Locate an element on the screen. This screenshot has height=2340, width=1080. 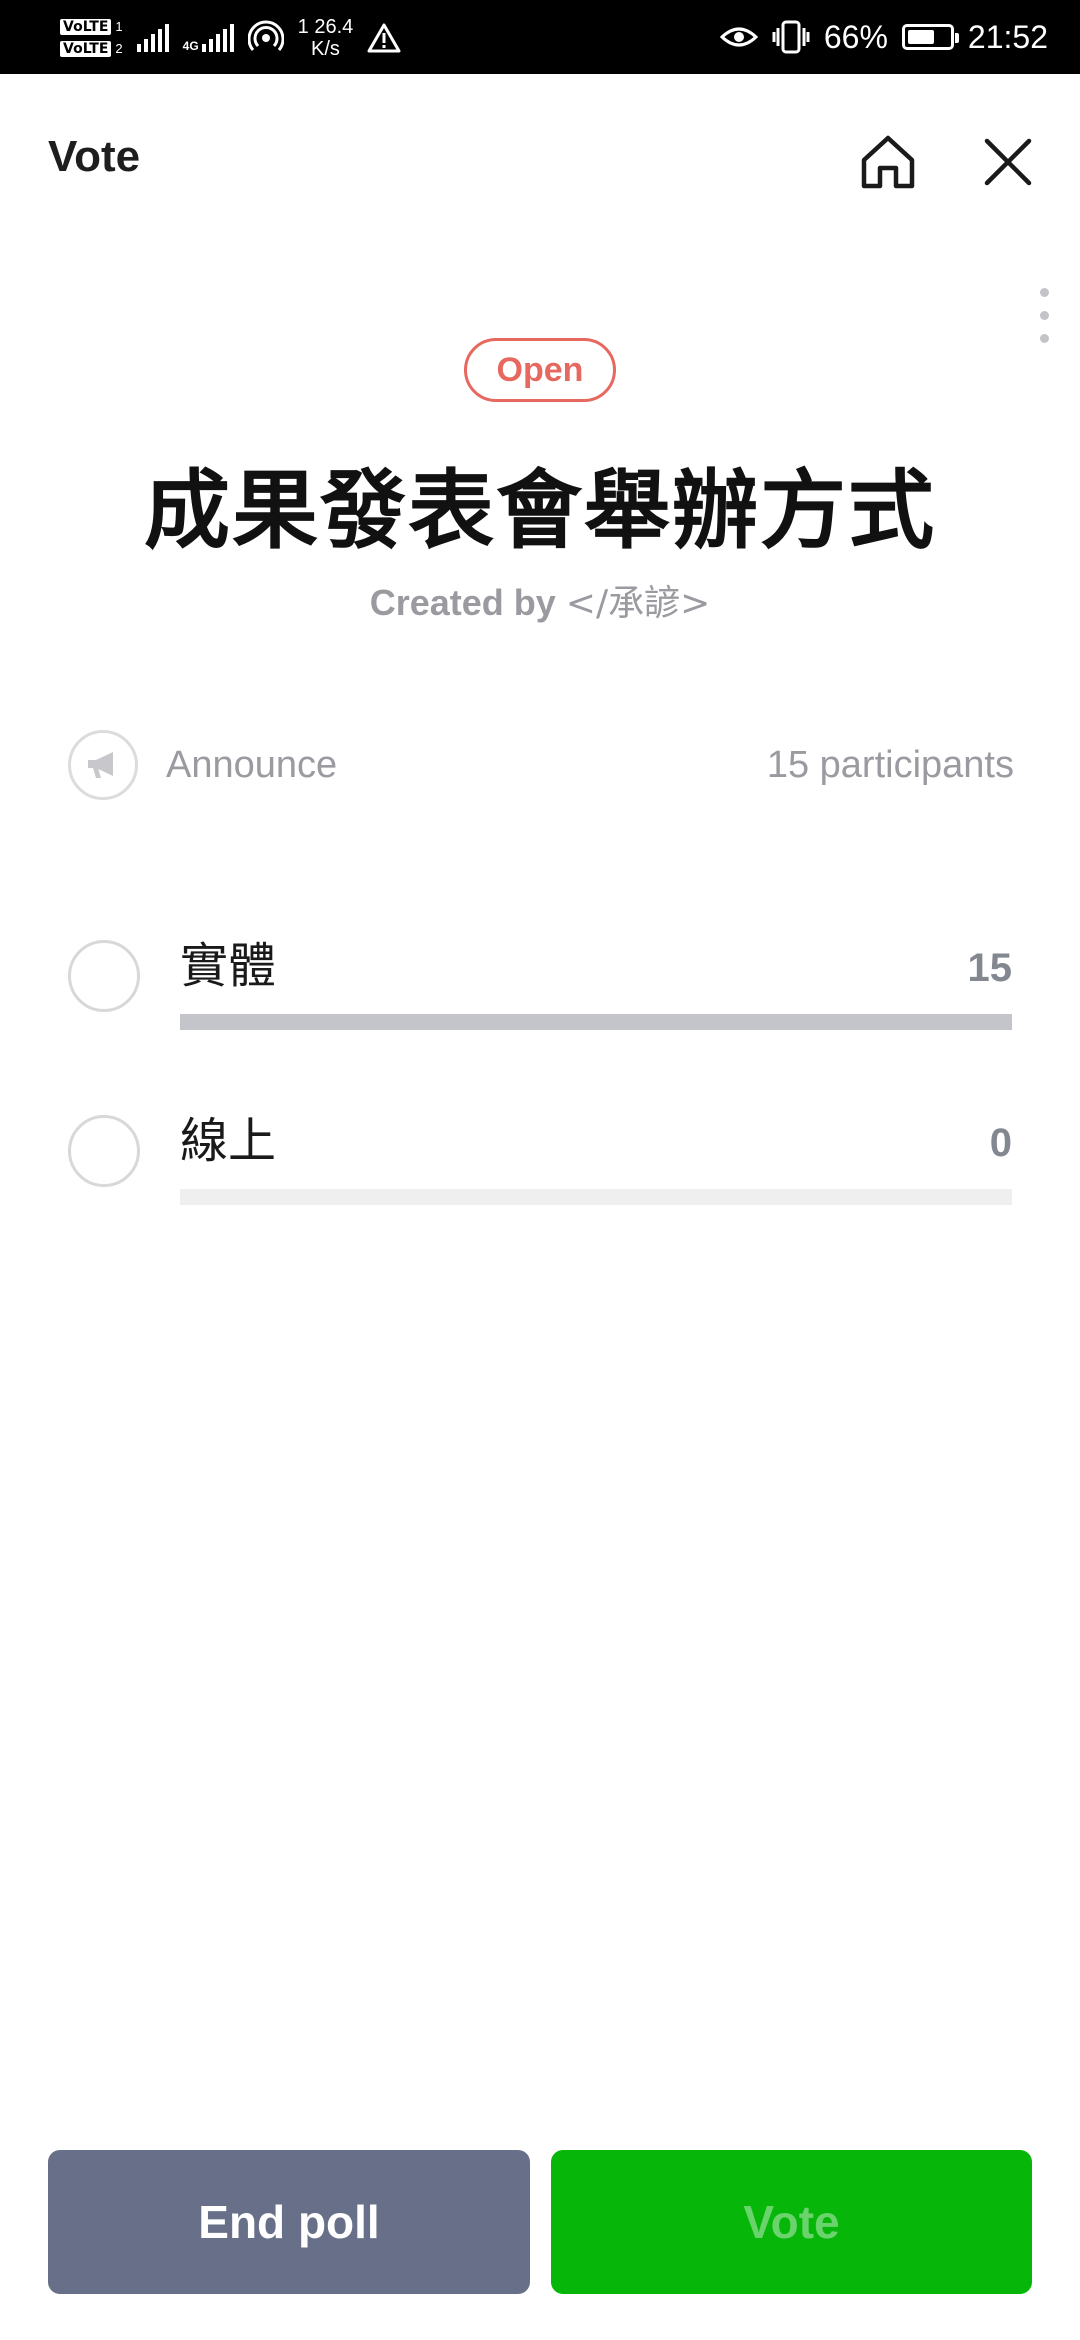
speed-value: 1 26.4 is located at coordinates (325, 27).